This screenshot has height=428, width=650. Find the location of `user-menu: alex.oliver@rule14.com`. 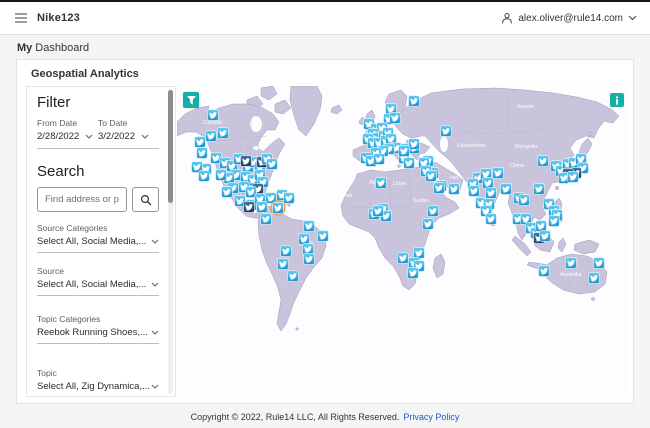

user-menu: alex.oliver@rule14.com is located at coordinates (569, 18).